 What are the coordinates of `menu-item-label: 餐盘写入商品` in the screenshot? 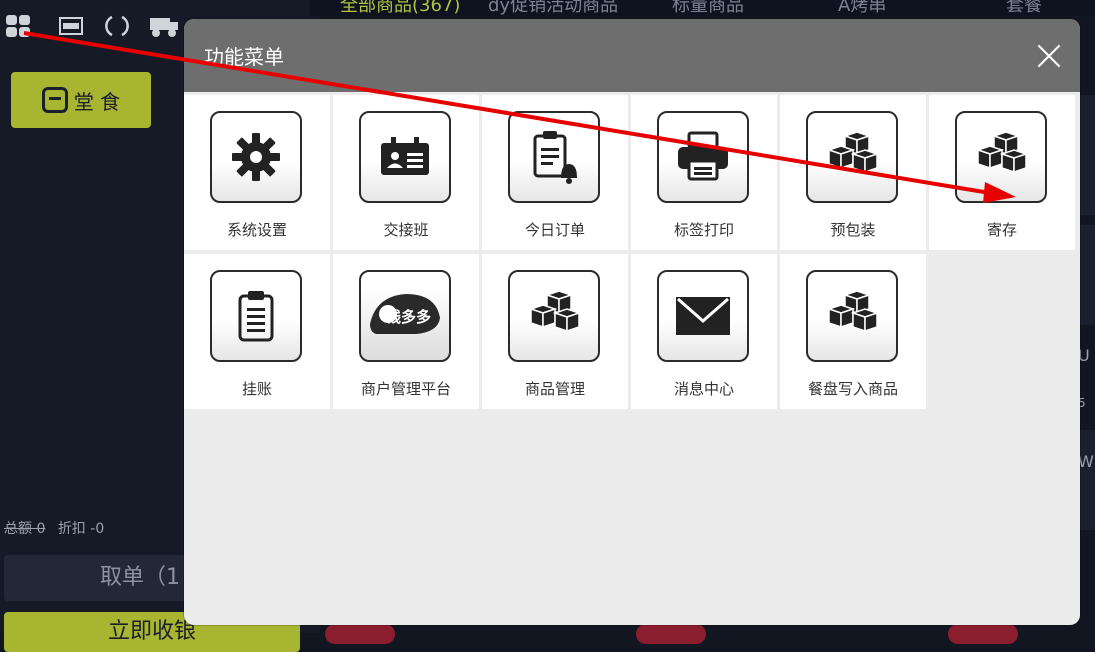 It's located at (852, 389).